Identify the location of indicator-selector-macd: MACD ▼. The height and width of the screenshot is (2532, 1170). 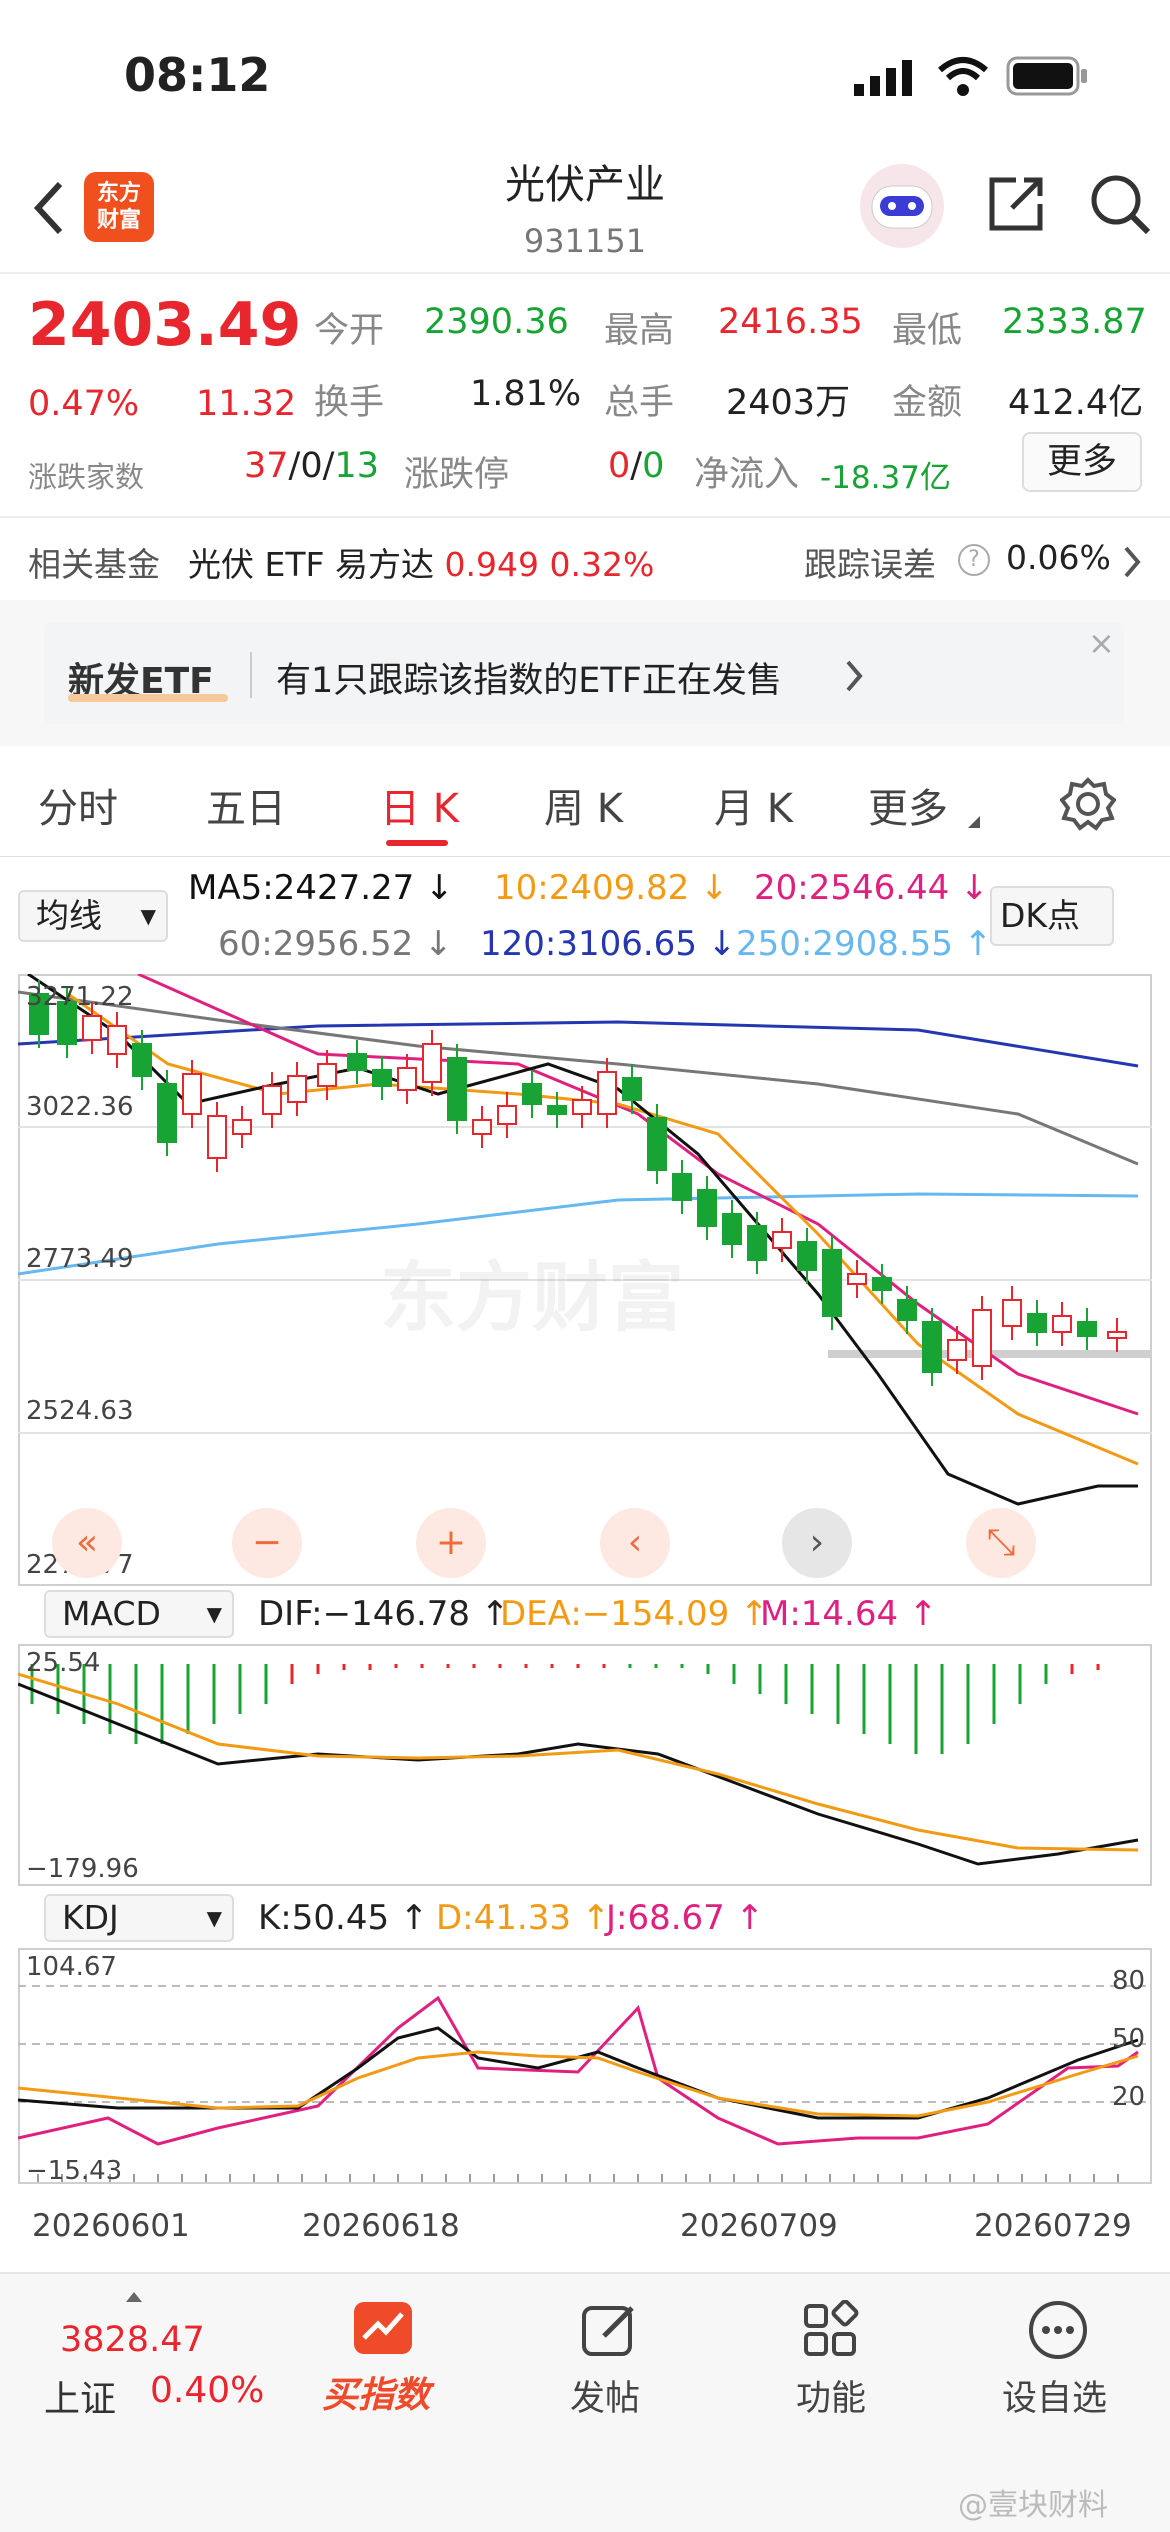
(139, 1614).